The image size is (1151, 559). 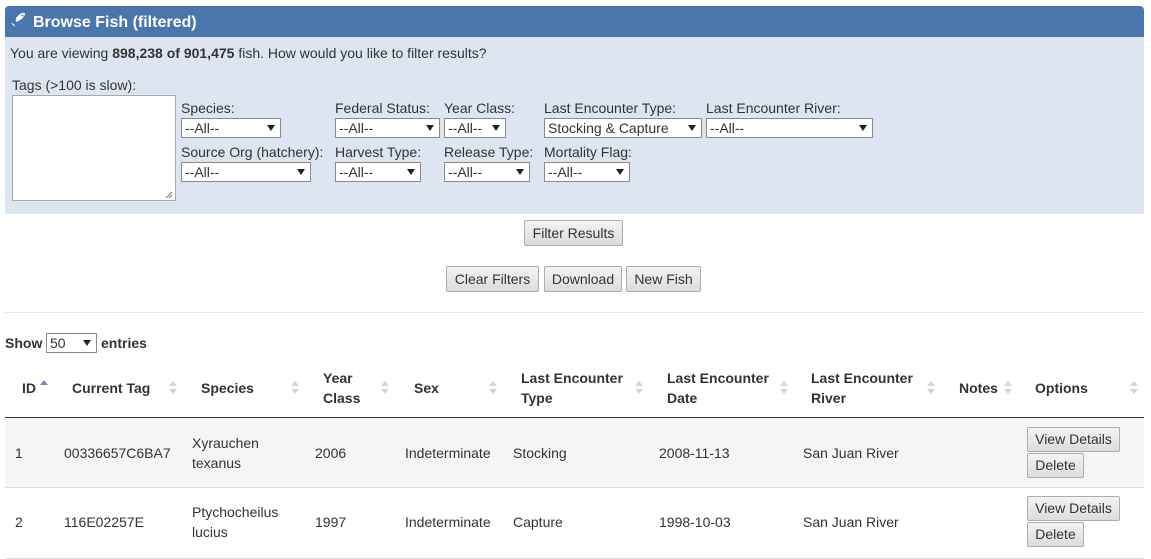 I want to click on species-label: Species:, so click(x=208, y=108).